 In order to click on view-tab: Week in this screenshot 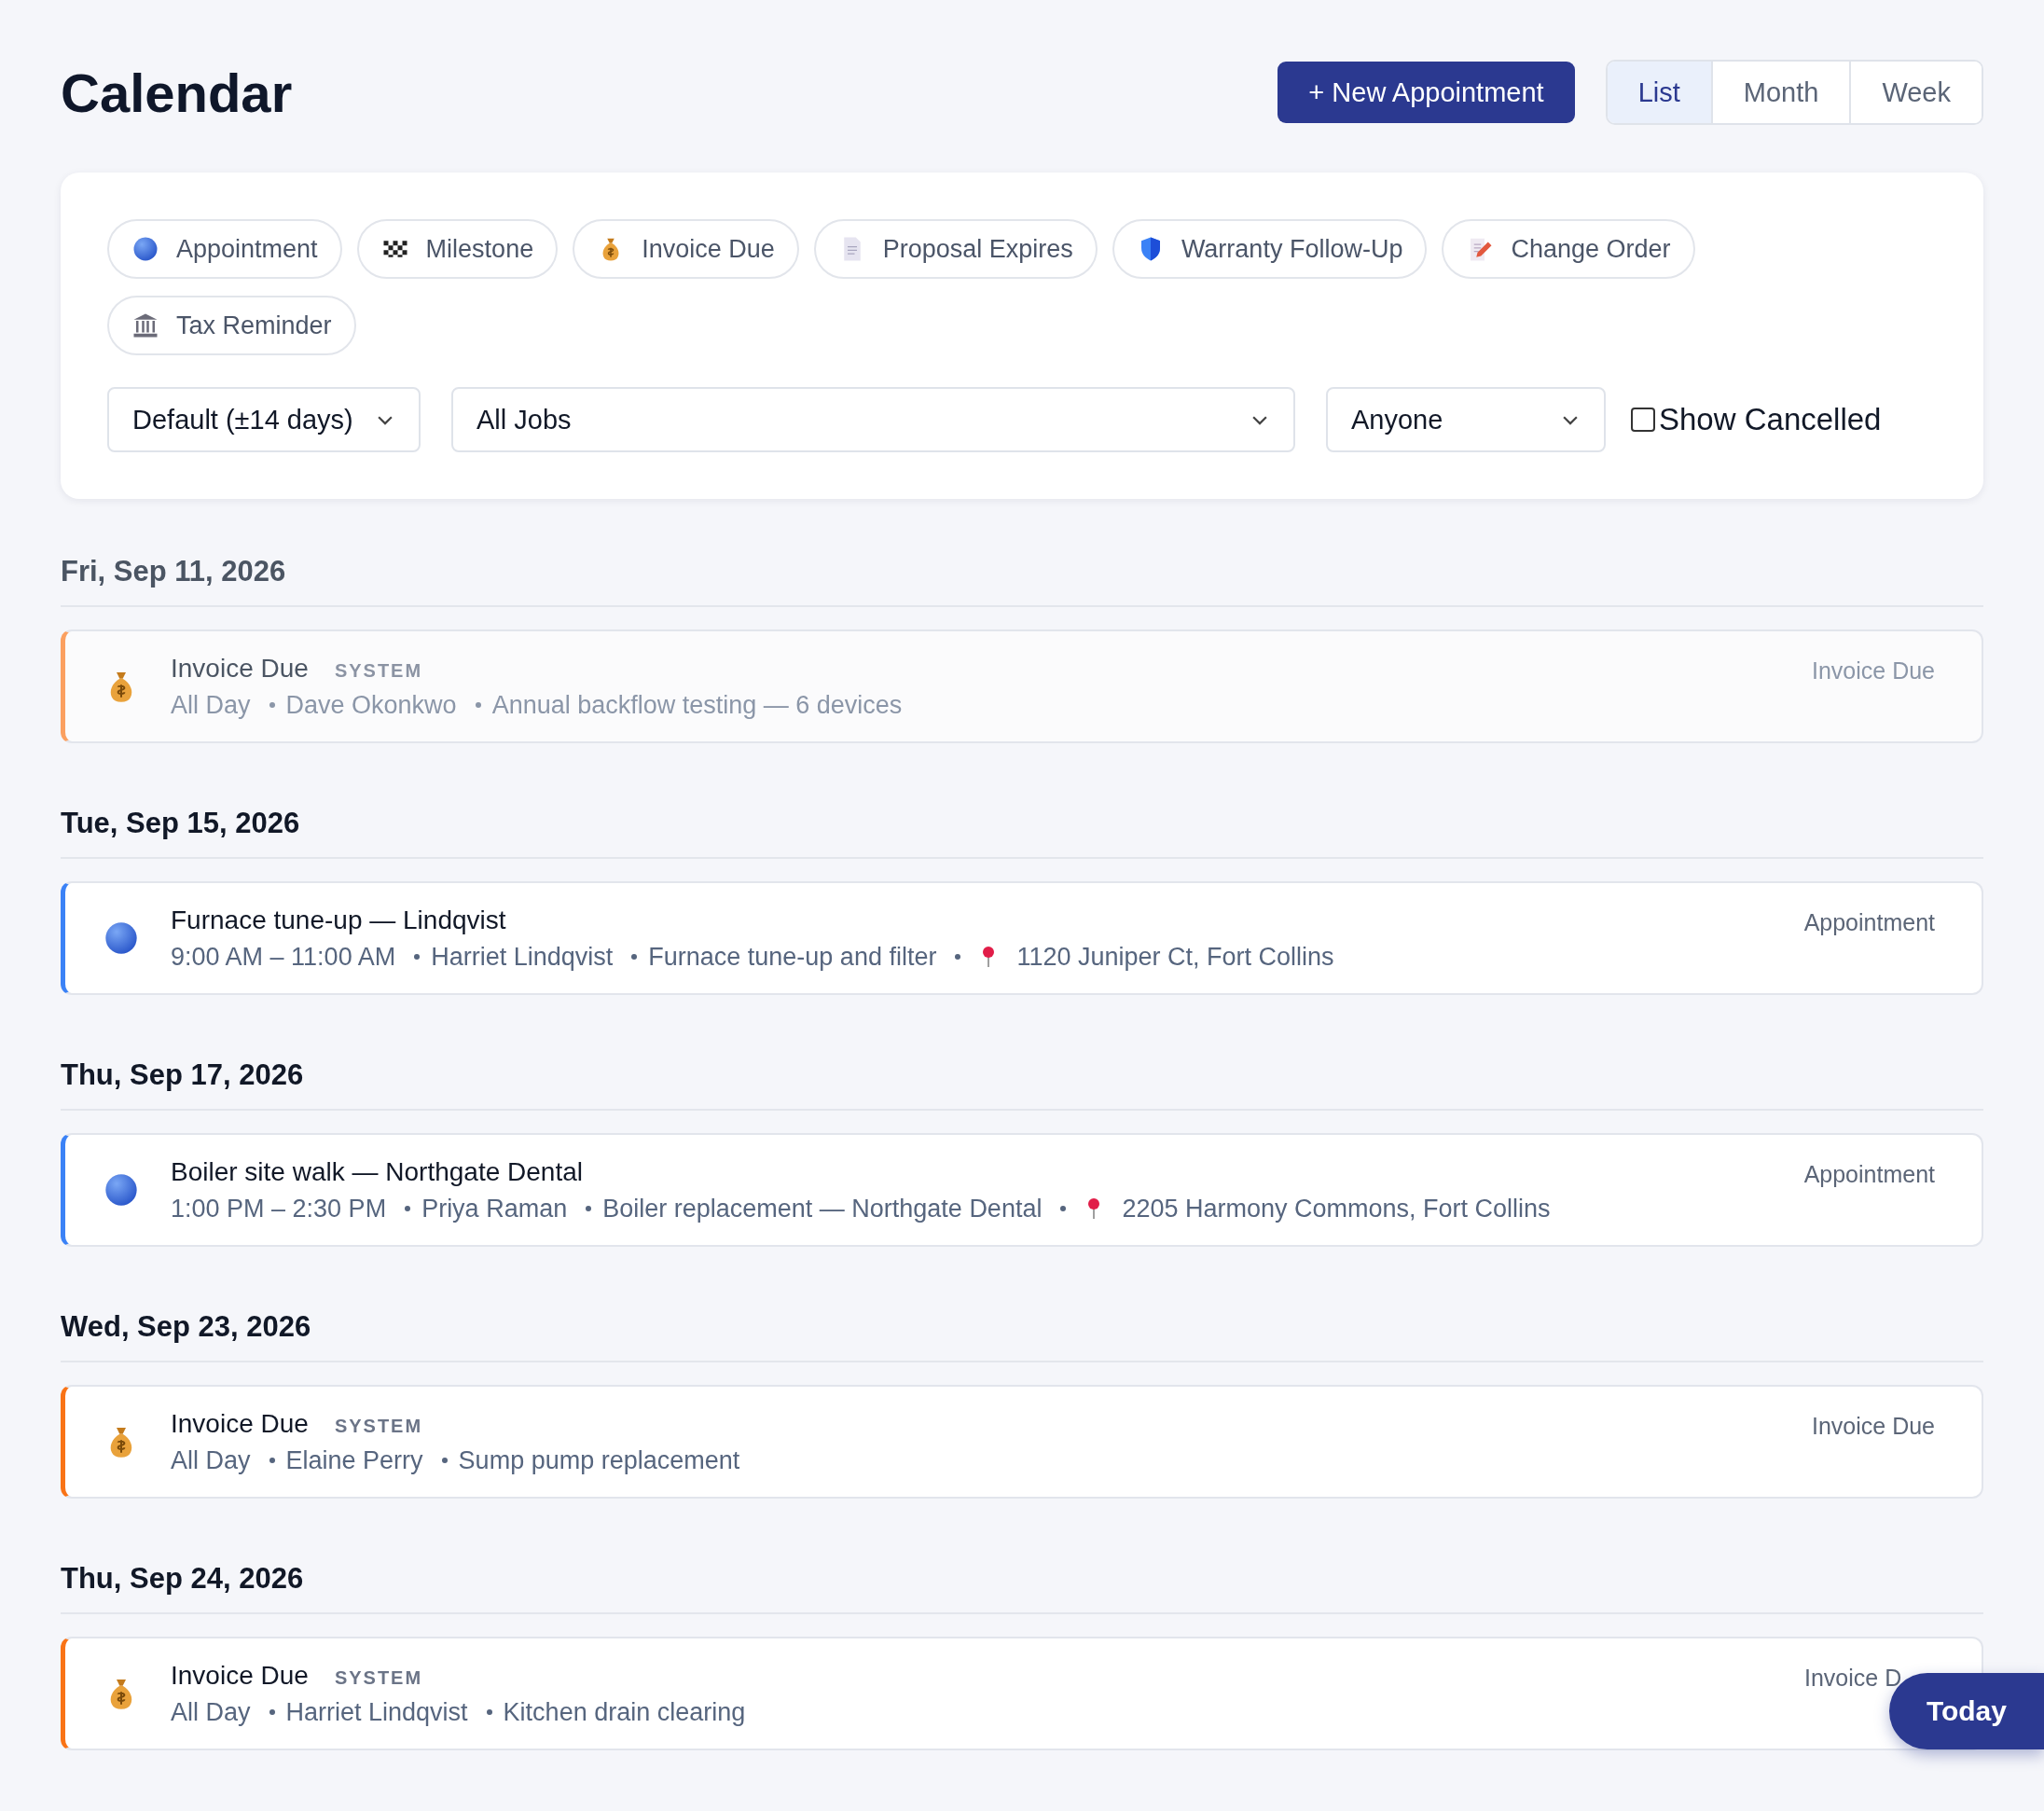, I will do `click(1915, 92)`.